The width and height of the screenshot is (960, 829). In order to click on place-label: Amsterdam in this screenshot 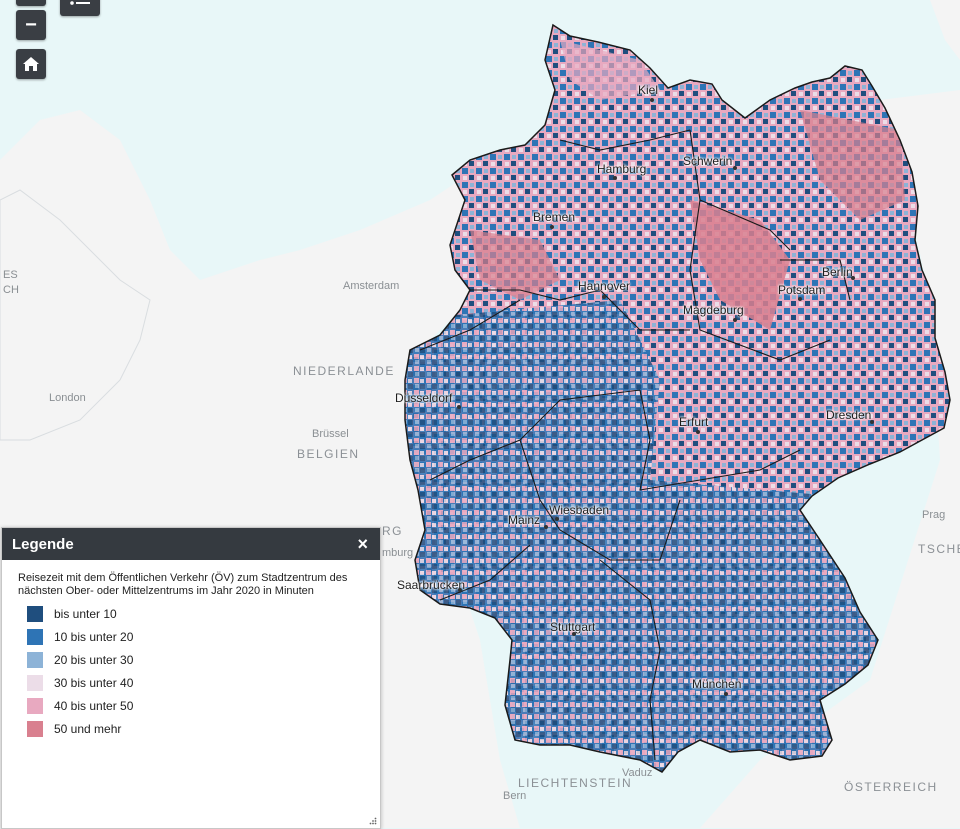, I will do `click(371, 286)`.